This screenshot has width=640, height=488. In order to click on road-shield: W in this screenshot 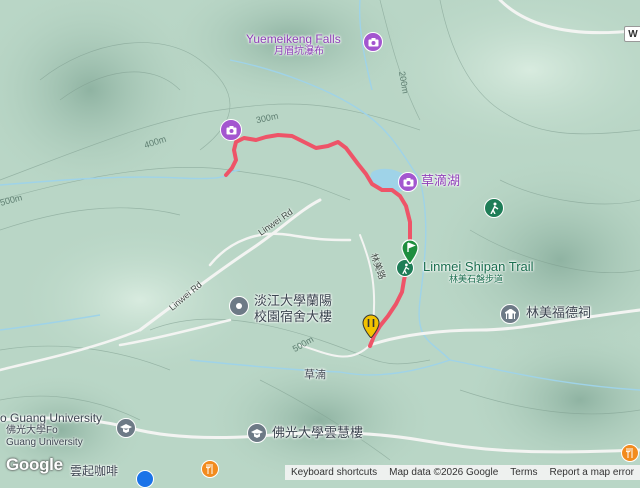, I will do `click(632, 34)`.